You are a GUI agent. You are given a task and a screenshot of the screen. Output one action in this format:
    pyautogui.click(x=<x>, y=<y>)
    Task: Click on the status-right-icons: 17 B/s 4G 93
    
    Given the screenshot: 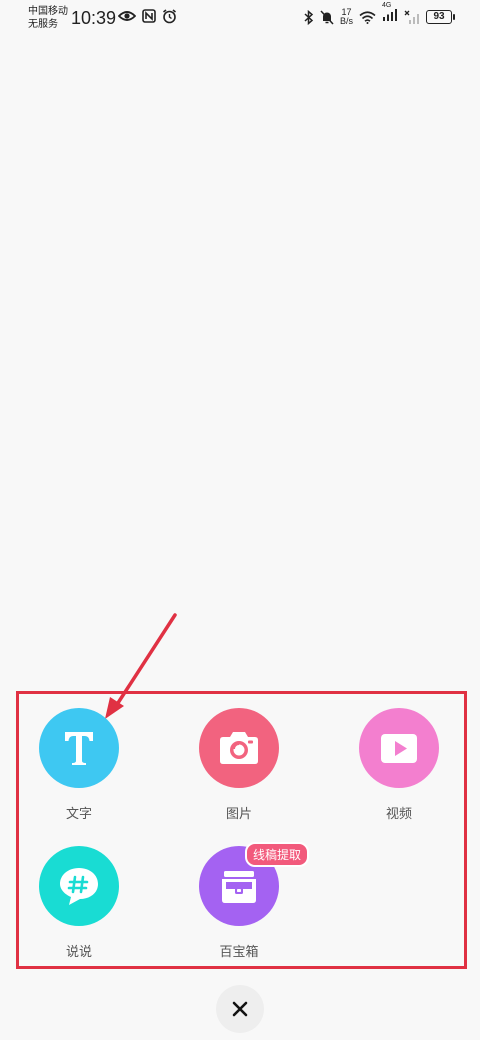 What is the action you would take?
    pyautogui.click(x=379, y=14)
    